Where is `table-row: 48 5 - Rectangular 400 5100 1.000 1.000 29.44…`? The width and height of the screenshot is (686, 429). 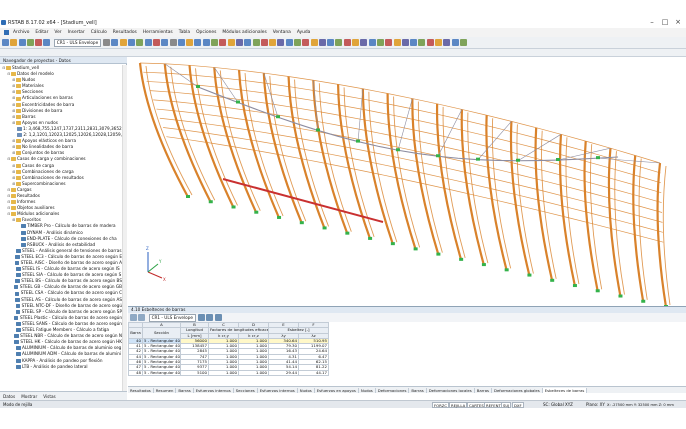 table-row: 48 5 - Rectangular 400 5100 1.000 1.000 29.44… is located at coordinates (398, 372).